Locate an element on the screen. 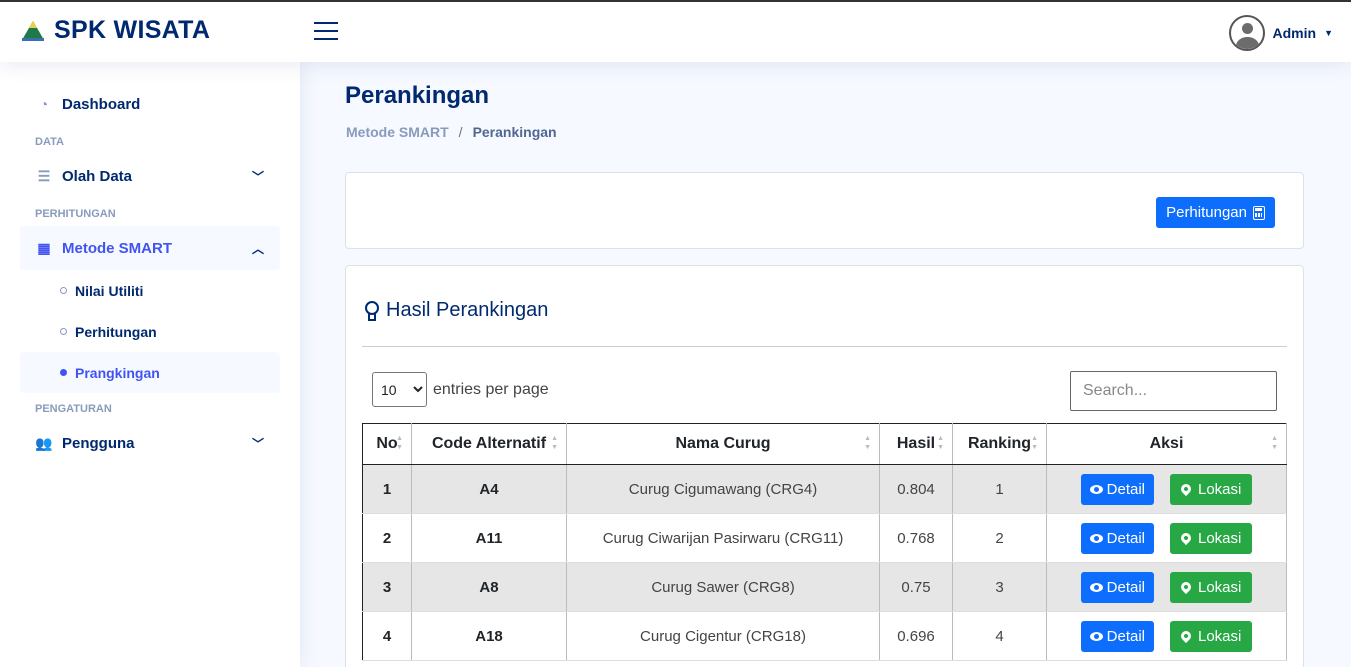  award-icon is located at coordinates (372, 310).